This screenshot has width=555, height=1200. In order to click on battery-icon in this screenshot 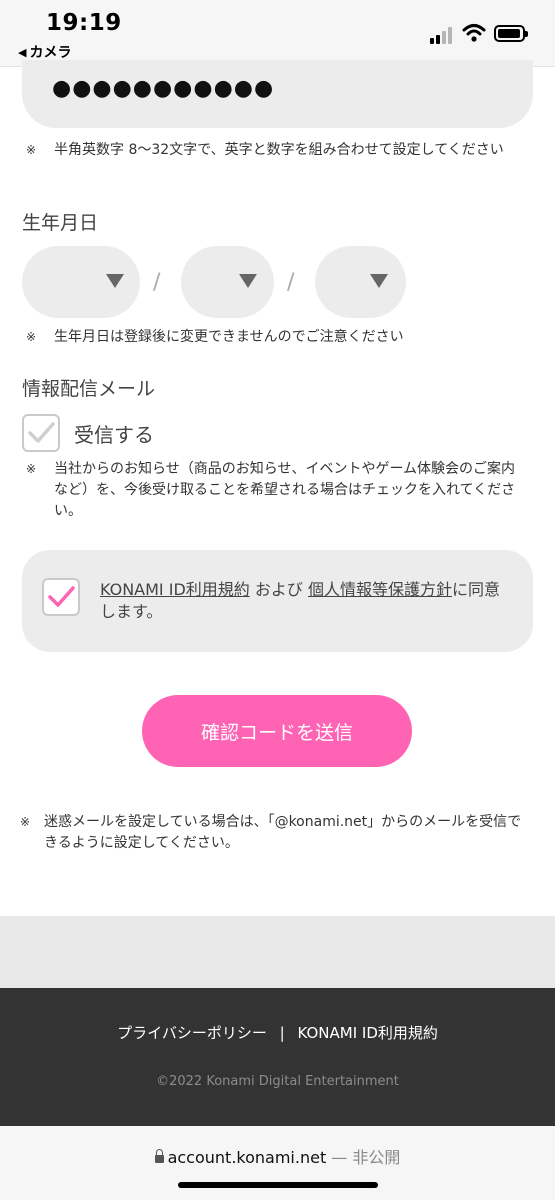, I will do `click(511, 33)`.